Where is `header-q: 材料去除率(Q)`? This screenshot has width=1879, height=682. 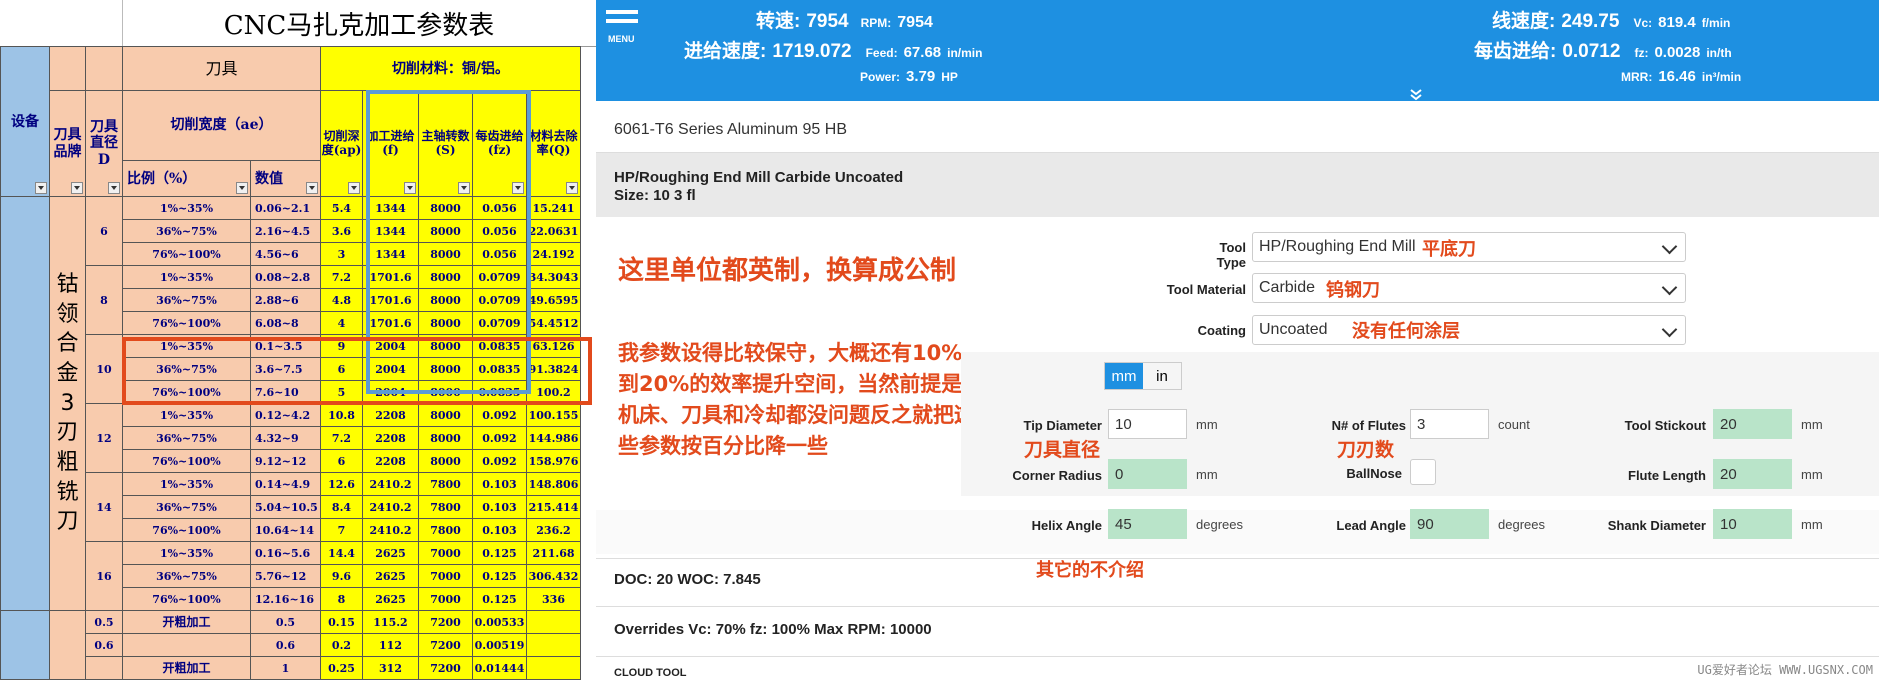 header-q: 材料去除率(Q) is located at coordinates (553, 143).